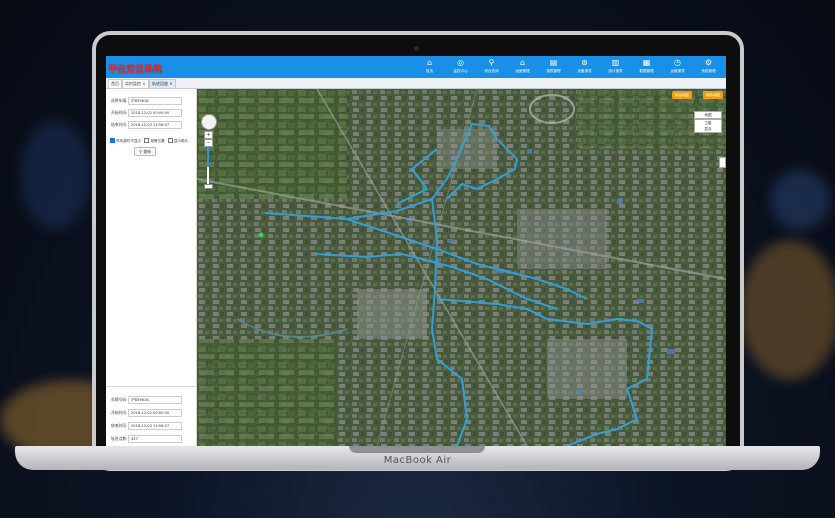 The image size is (835, 518). Describe the element at coordinates (145, 151) in the screenshot. I see `query-button: ⚲ 查询` at that location.